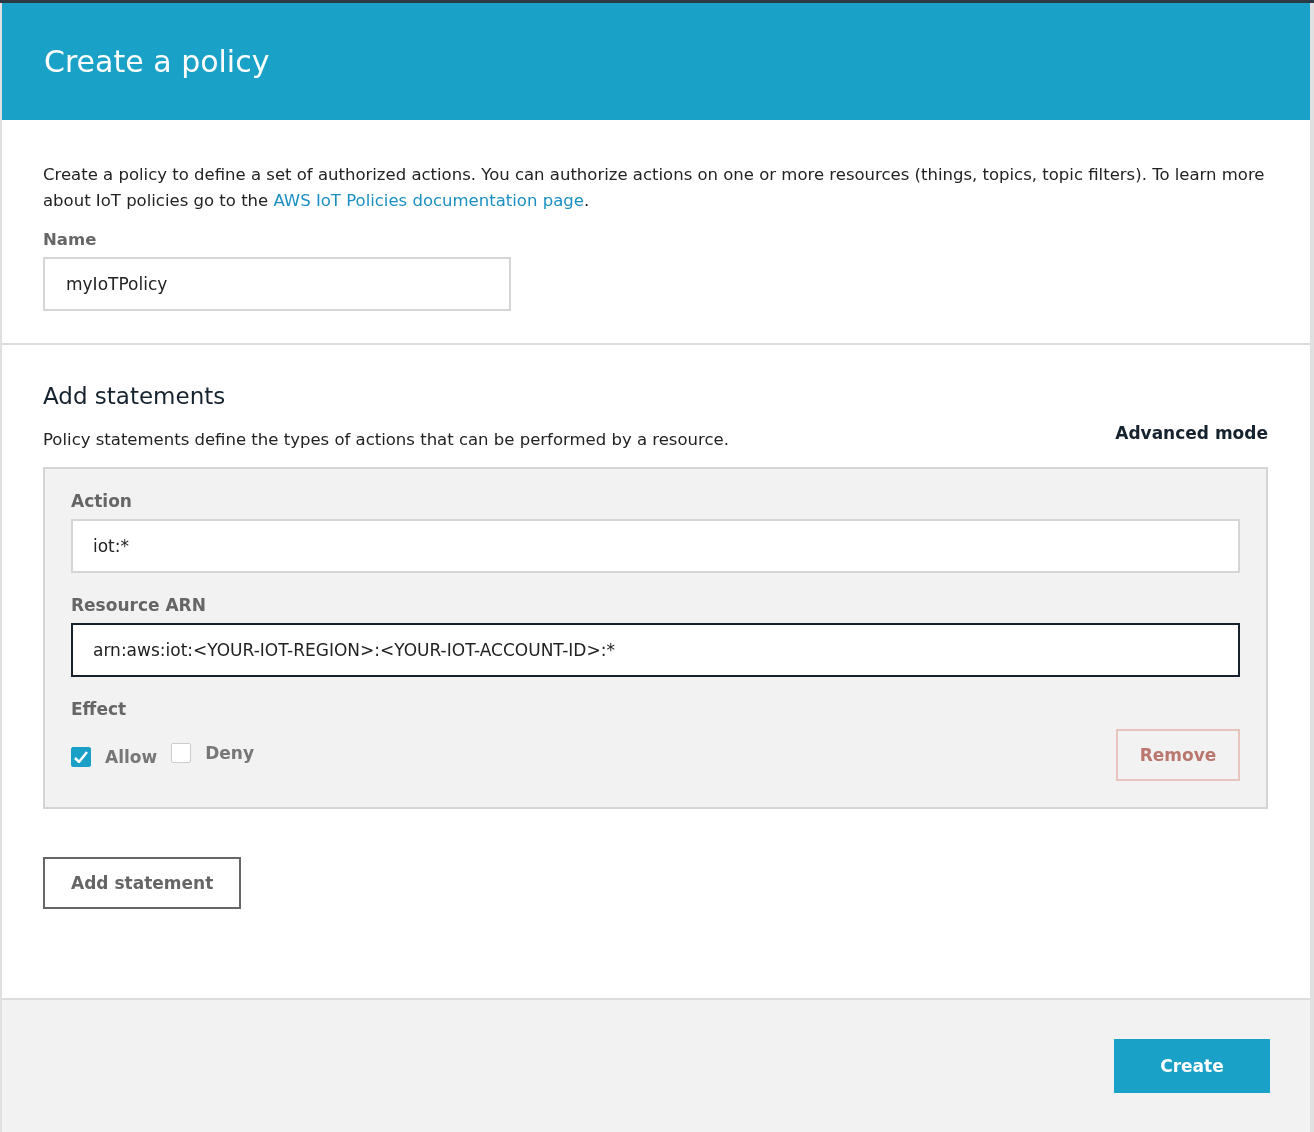 Image resolution: width=1314 pixels, height=1132 pixels. I want to click on field-label: Action, so click(102, 501).